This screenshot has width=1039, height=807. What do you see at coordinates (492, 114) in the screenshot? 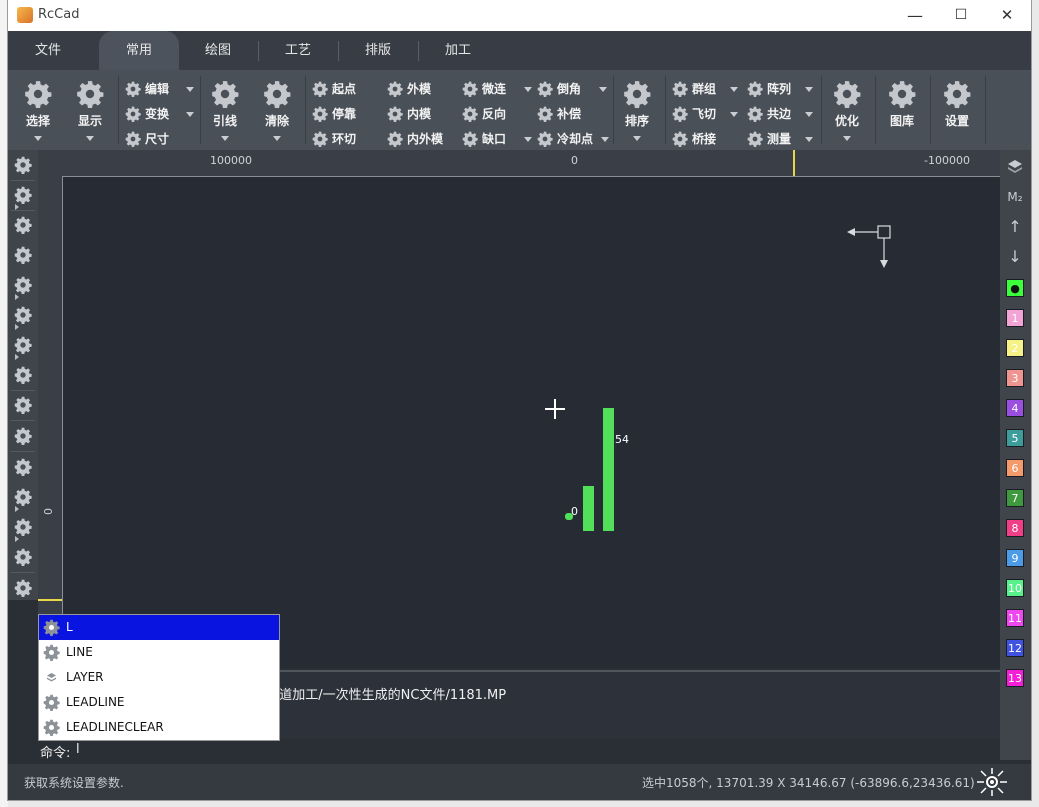
I see `reverse-button: 反向` at bounding box center [492, 114].